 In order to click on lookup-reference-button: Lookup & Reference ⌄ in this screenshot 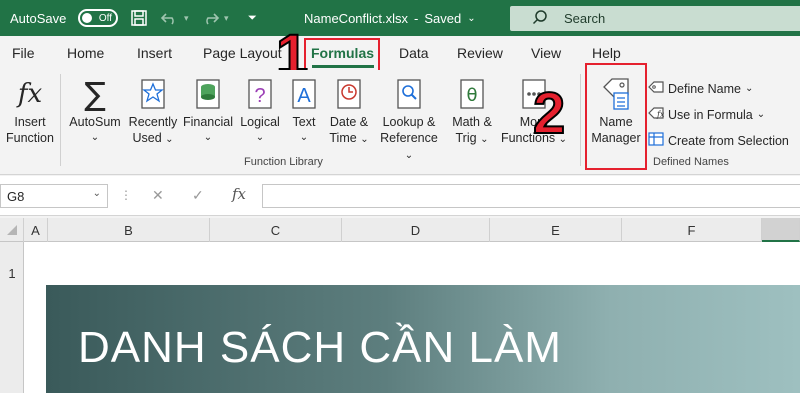, I will do `click(409, 120)`.